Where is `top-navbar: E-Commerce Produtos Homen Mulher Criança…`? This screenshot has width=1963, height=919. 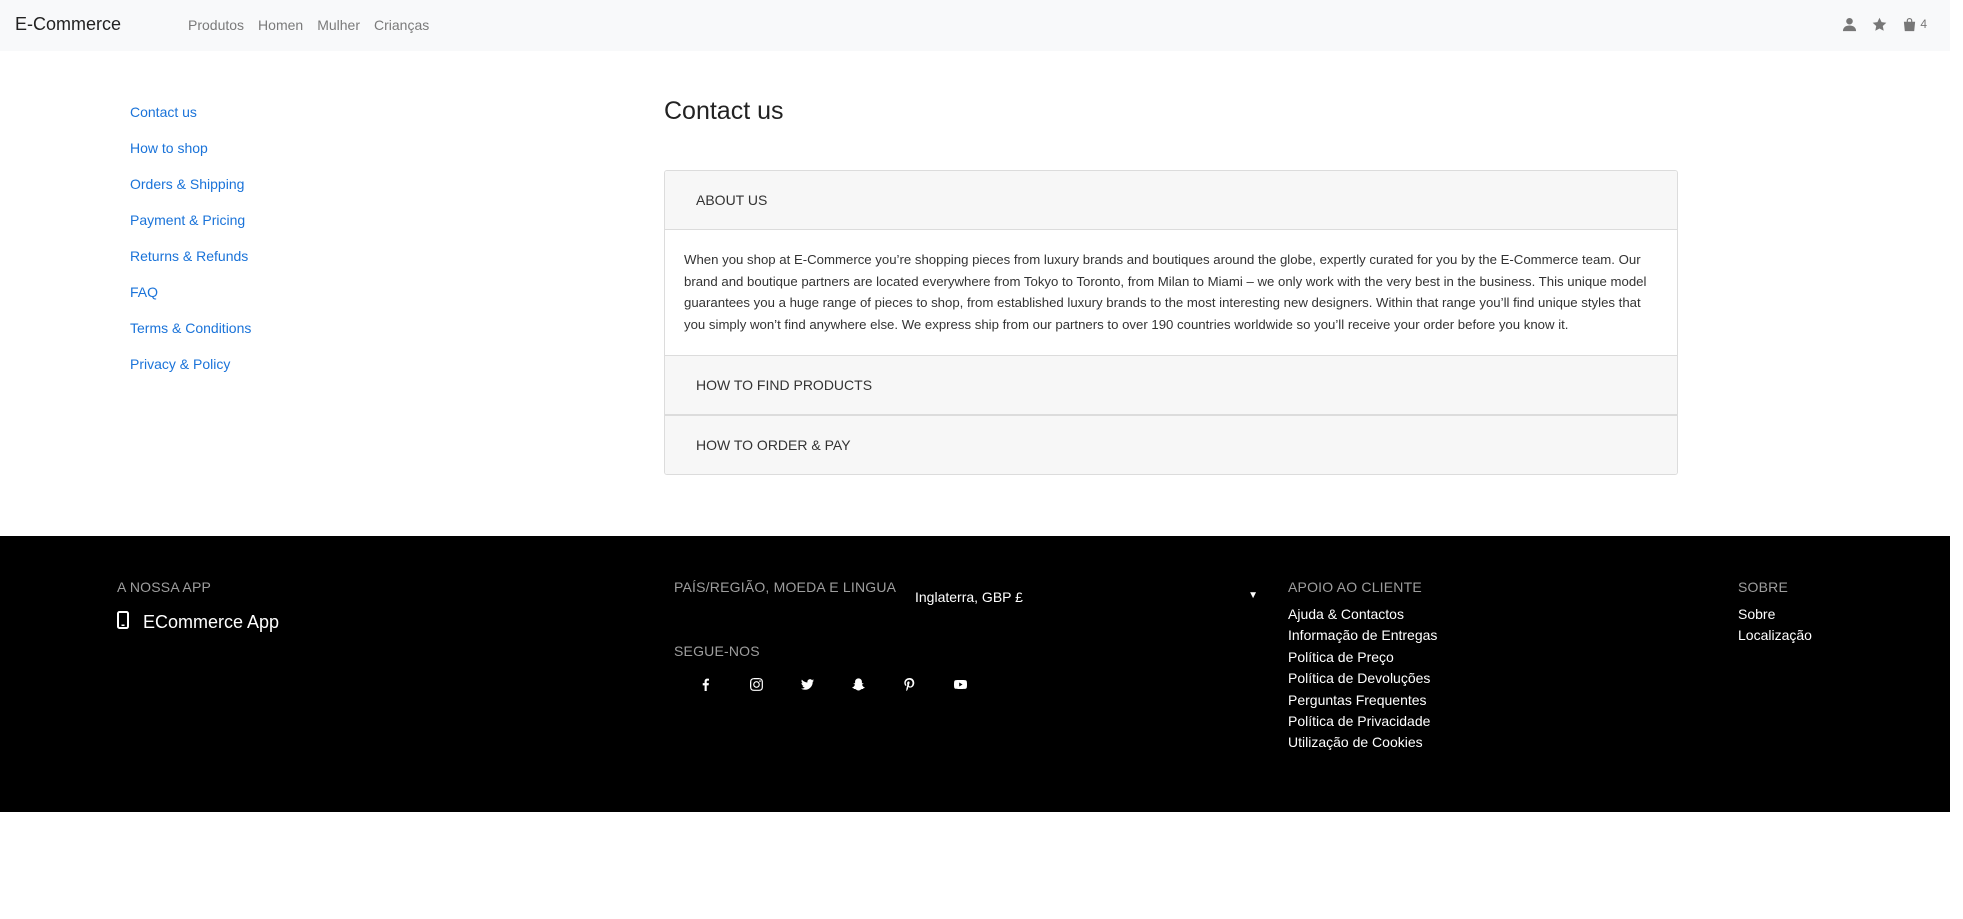 top-navbar: E-Commerce Produtos Homen Mulher Criança… is located at coordinates (975, 25).